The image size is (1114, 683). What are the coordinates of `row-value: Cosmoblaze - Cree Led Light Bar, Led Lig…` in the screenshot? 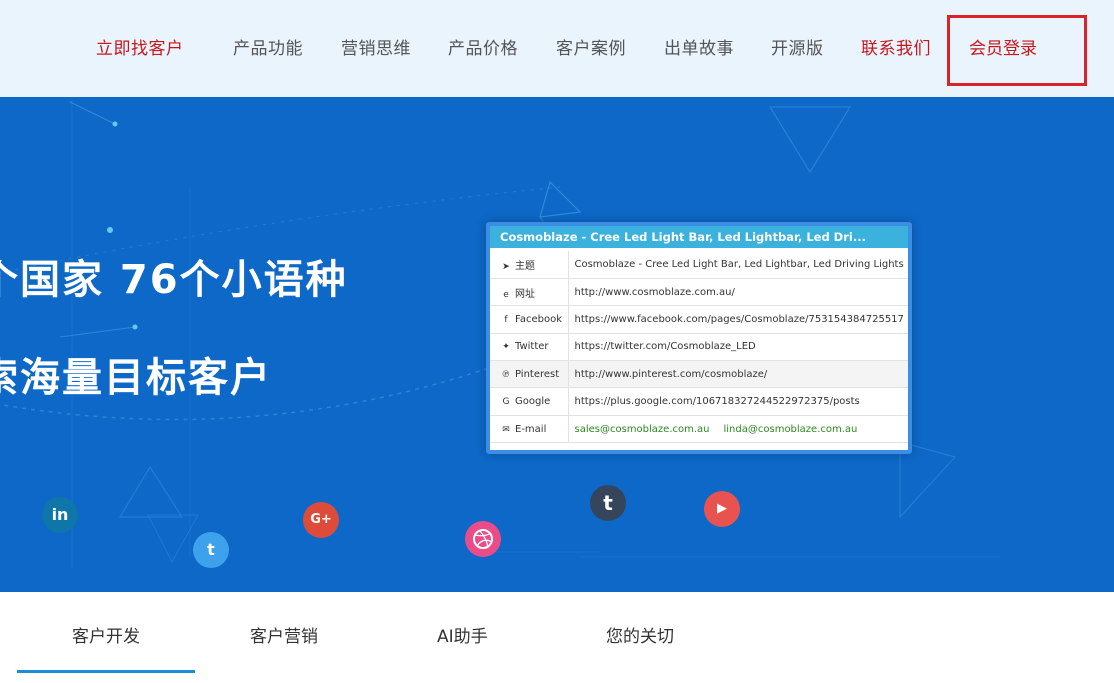 It's located at (738, 265).